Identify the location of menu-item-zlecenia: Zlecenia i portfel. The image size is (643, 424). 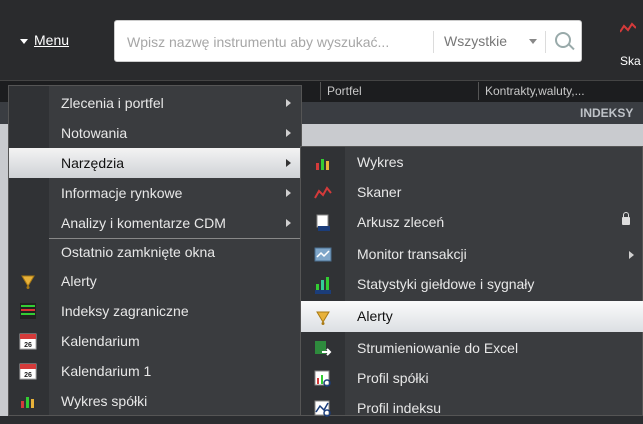
(155, 103).